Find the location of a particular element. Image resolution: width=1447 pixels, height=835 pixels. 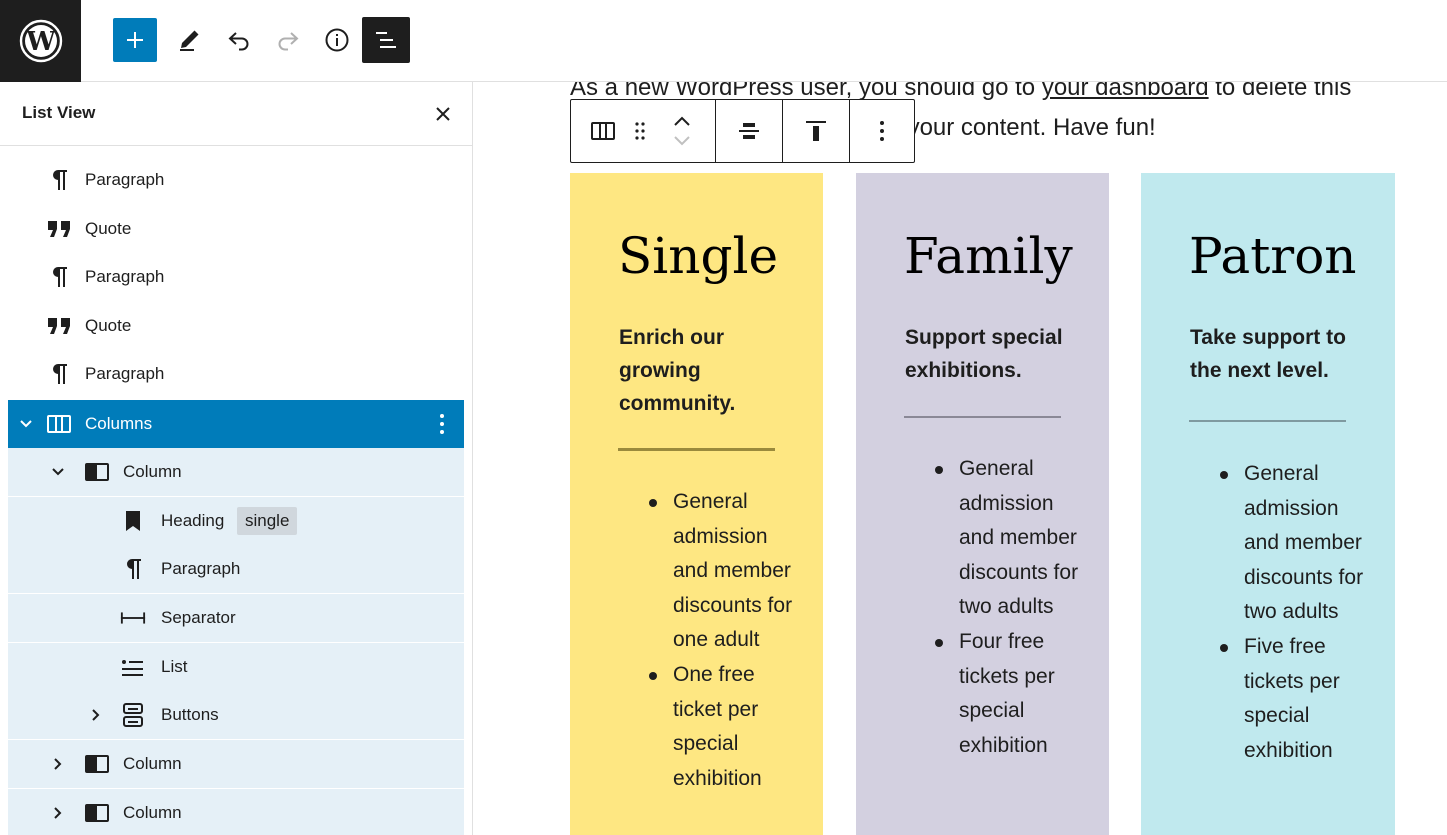

redo-button is located at coordinates (288, 40).